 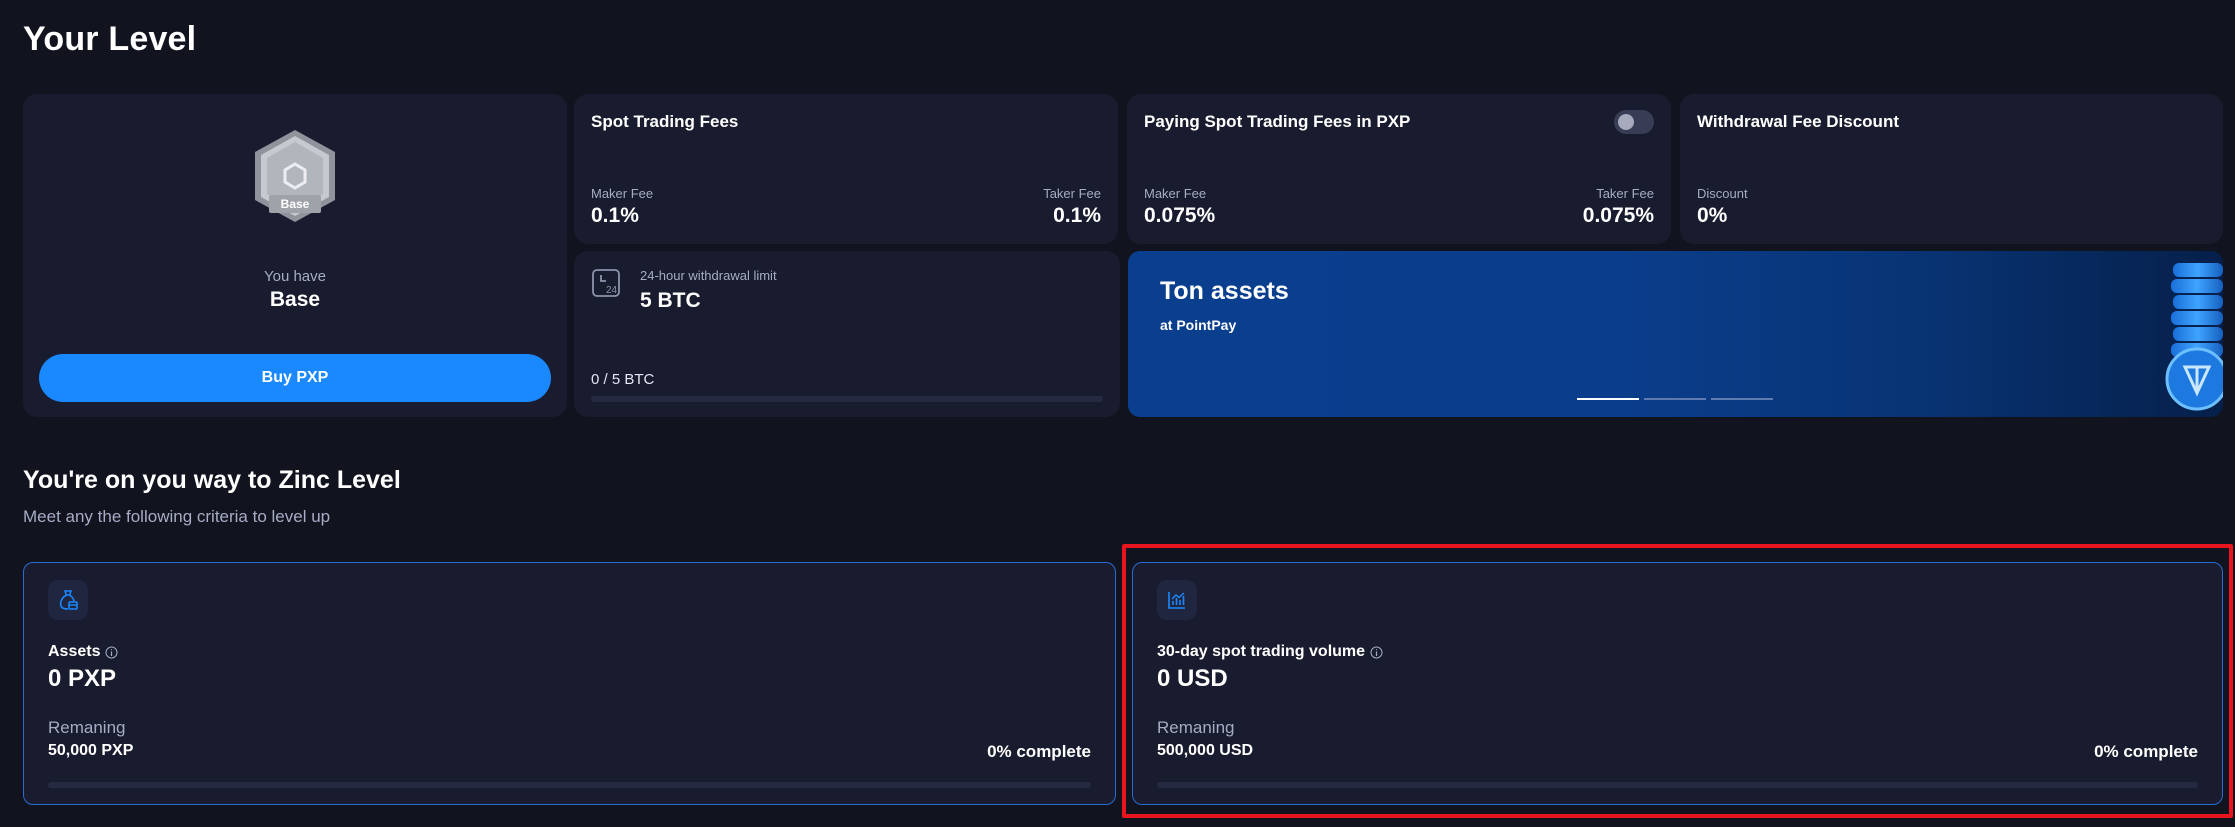 I want to click on maker-fee-value: 0.1%, so click(x=615, y=215).